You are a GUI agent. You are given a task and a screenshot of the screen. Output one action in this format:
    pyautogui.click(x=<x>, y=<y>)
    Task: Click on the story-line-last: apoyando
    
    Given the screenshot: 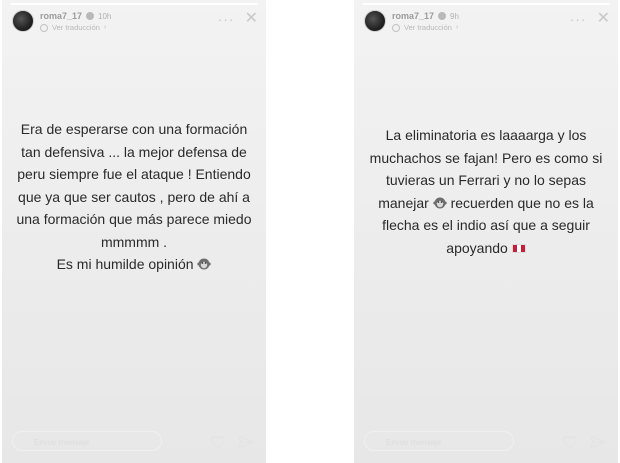 What is the action you would take?
    pyautogui.click(x=486, y=248)
    